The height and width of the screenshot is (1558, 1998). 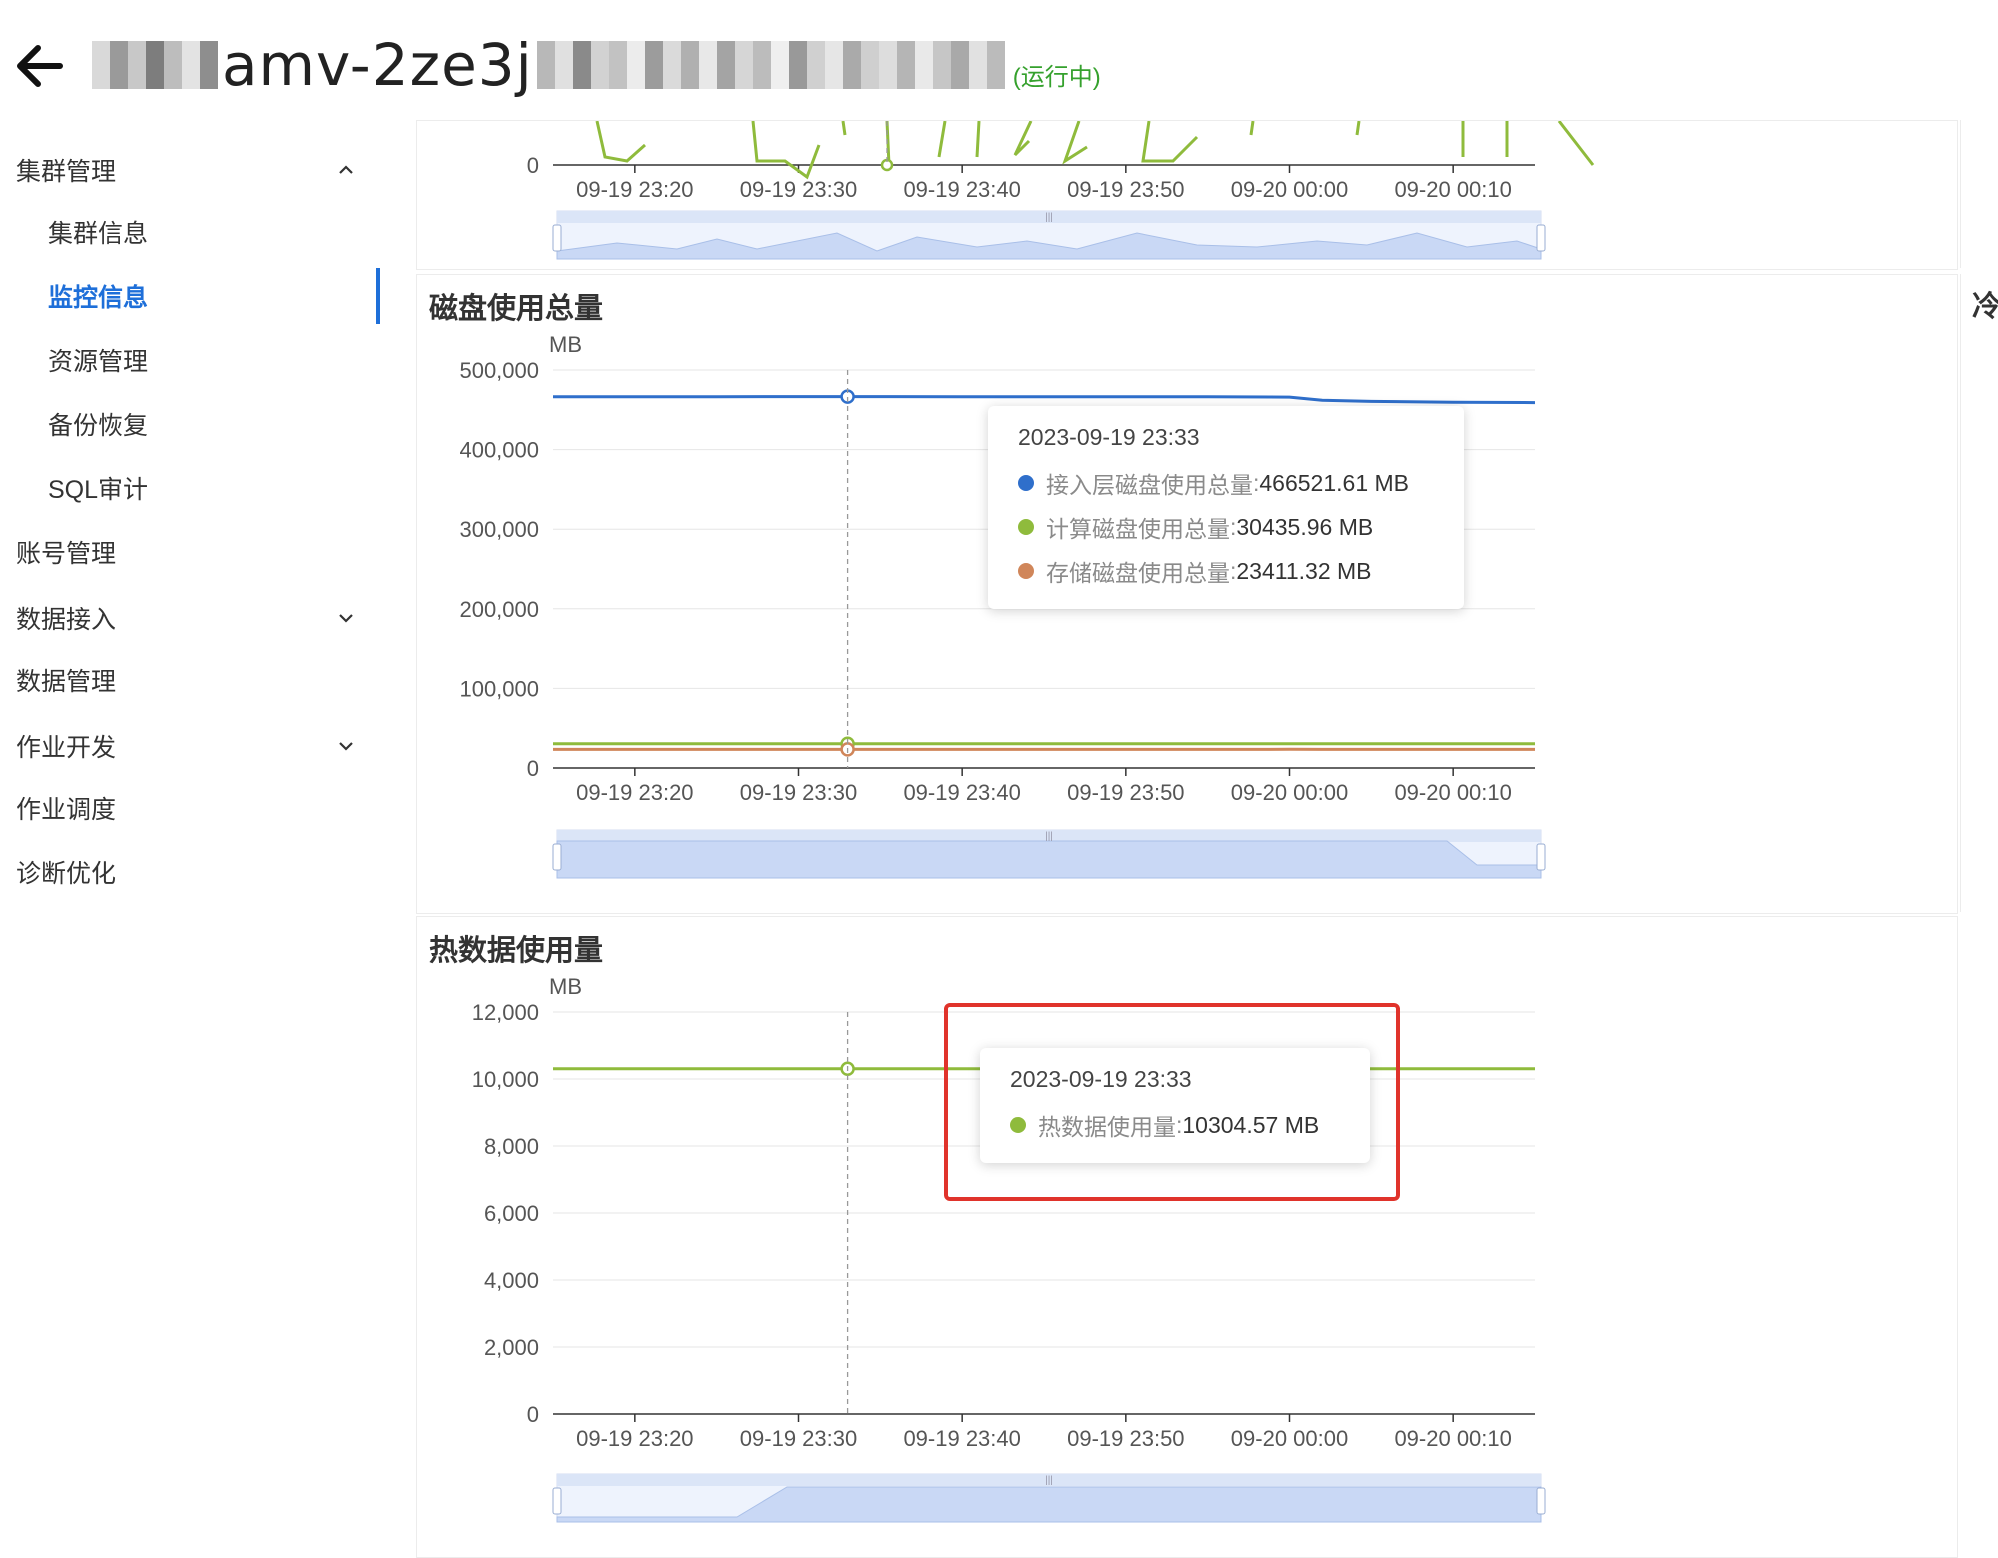 What do you see at coordinates (1303, 571) in the screenshot?
I see `tooltip-value: 23411.32 MB` at bounding box center [1303, 571].